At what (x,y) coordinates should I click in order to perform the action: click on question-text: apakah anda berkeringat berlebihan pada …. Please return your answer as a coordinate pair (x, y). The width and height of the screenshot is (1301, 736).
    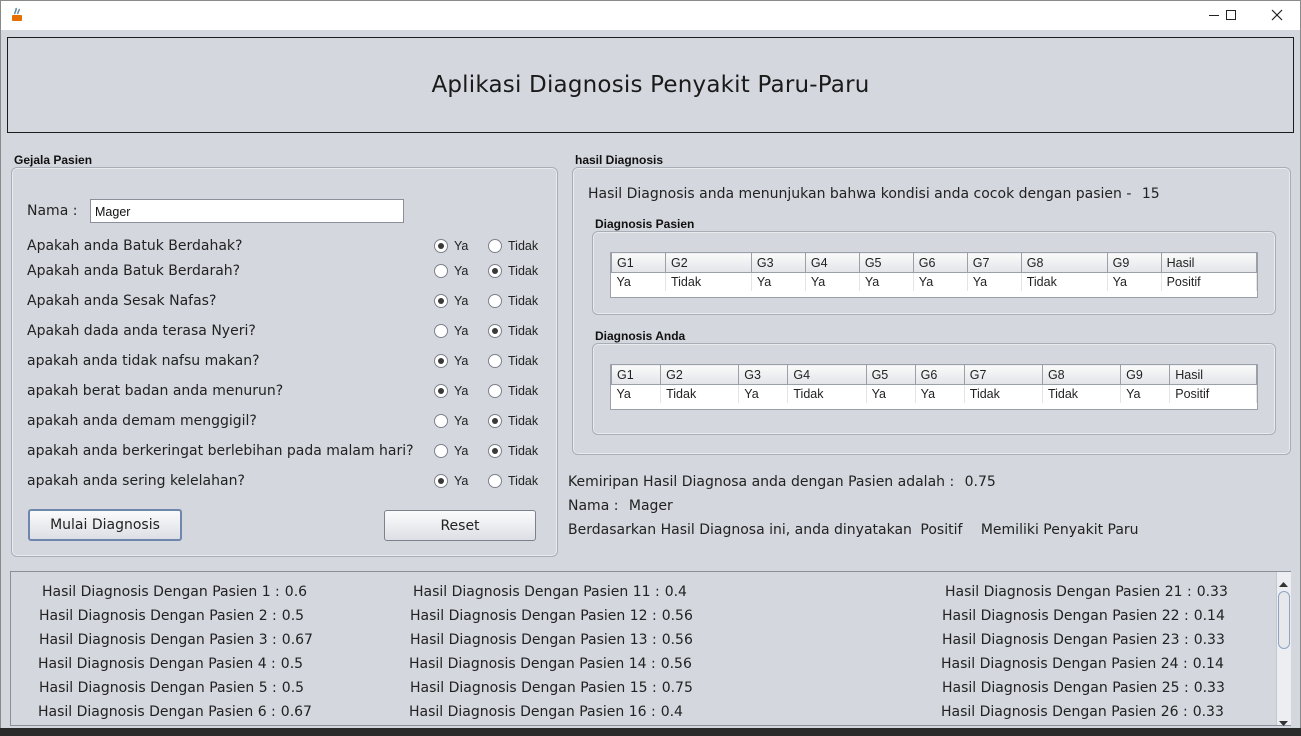
    Looking at the image, I should click on (220, 451).